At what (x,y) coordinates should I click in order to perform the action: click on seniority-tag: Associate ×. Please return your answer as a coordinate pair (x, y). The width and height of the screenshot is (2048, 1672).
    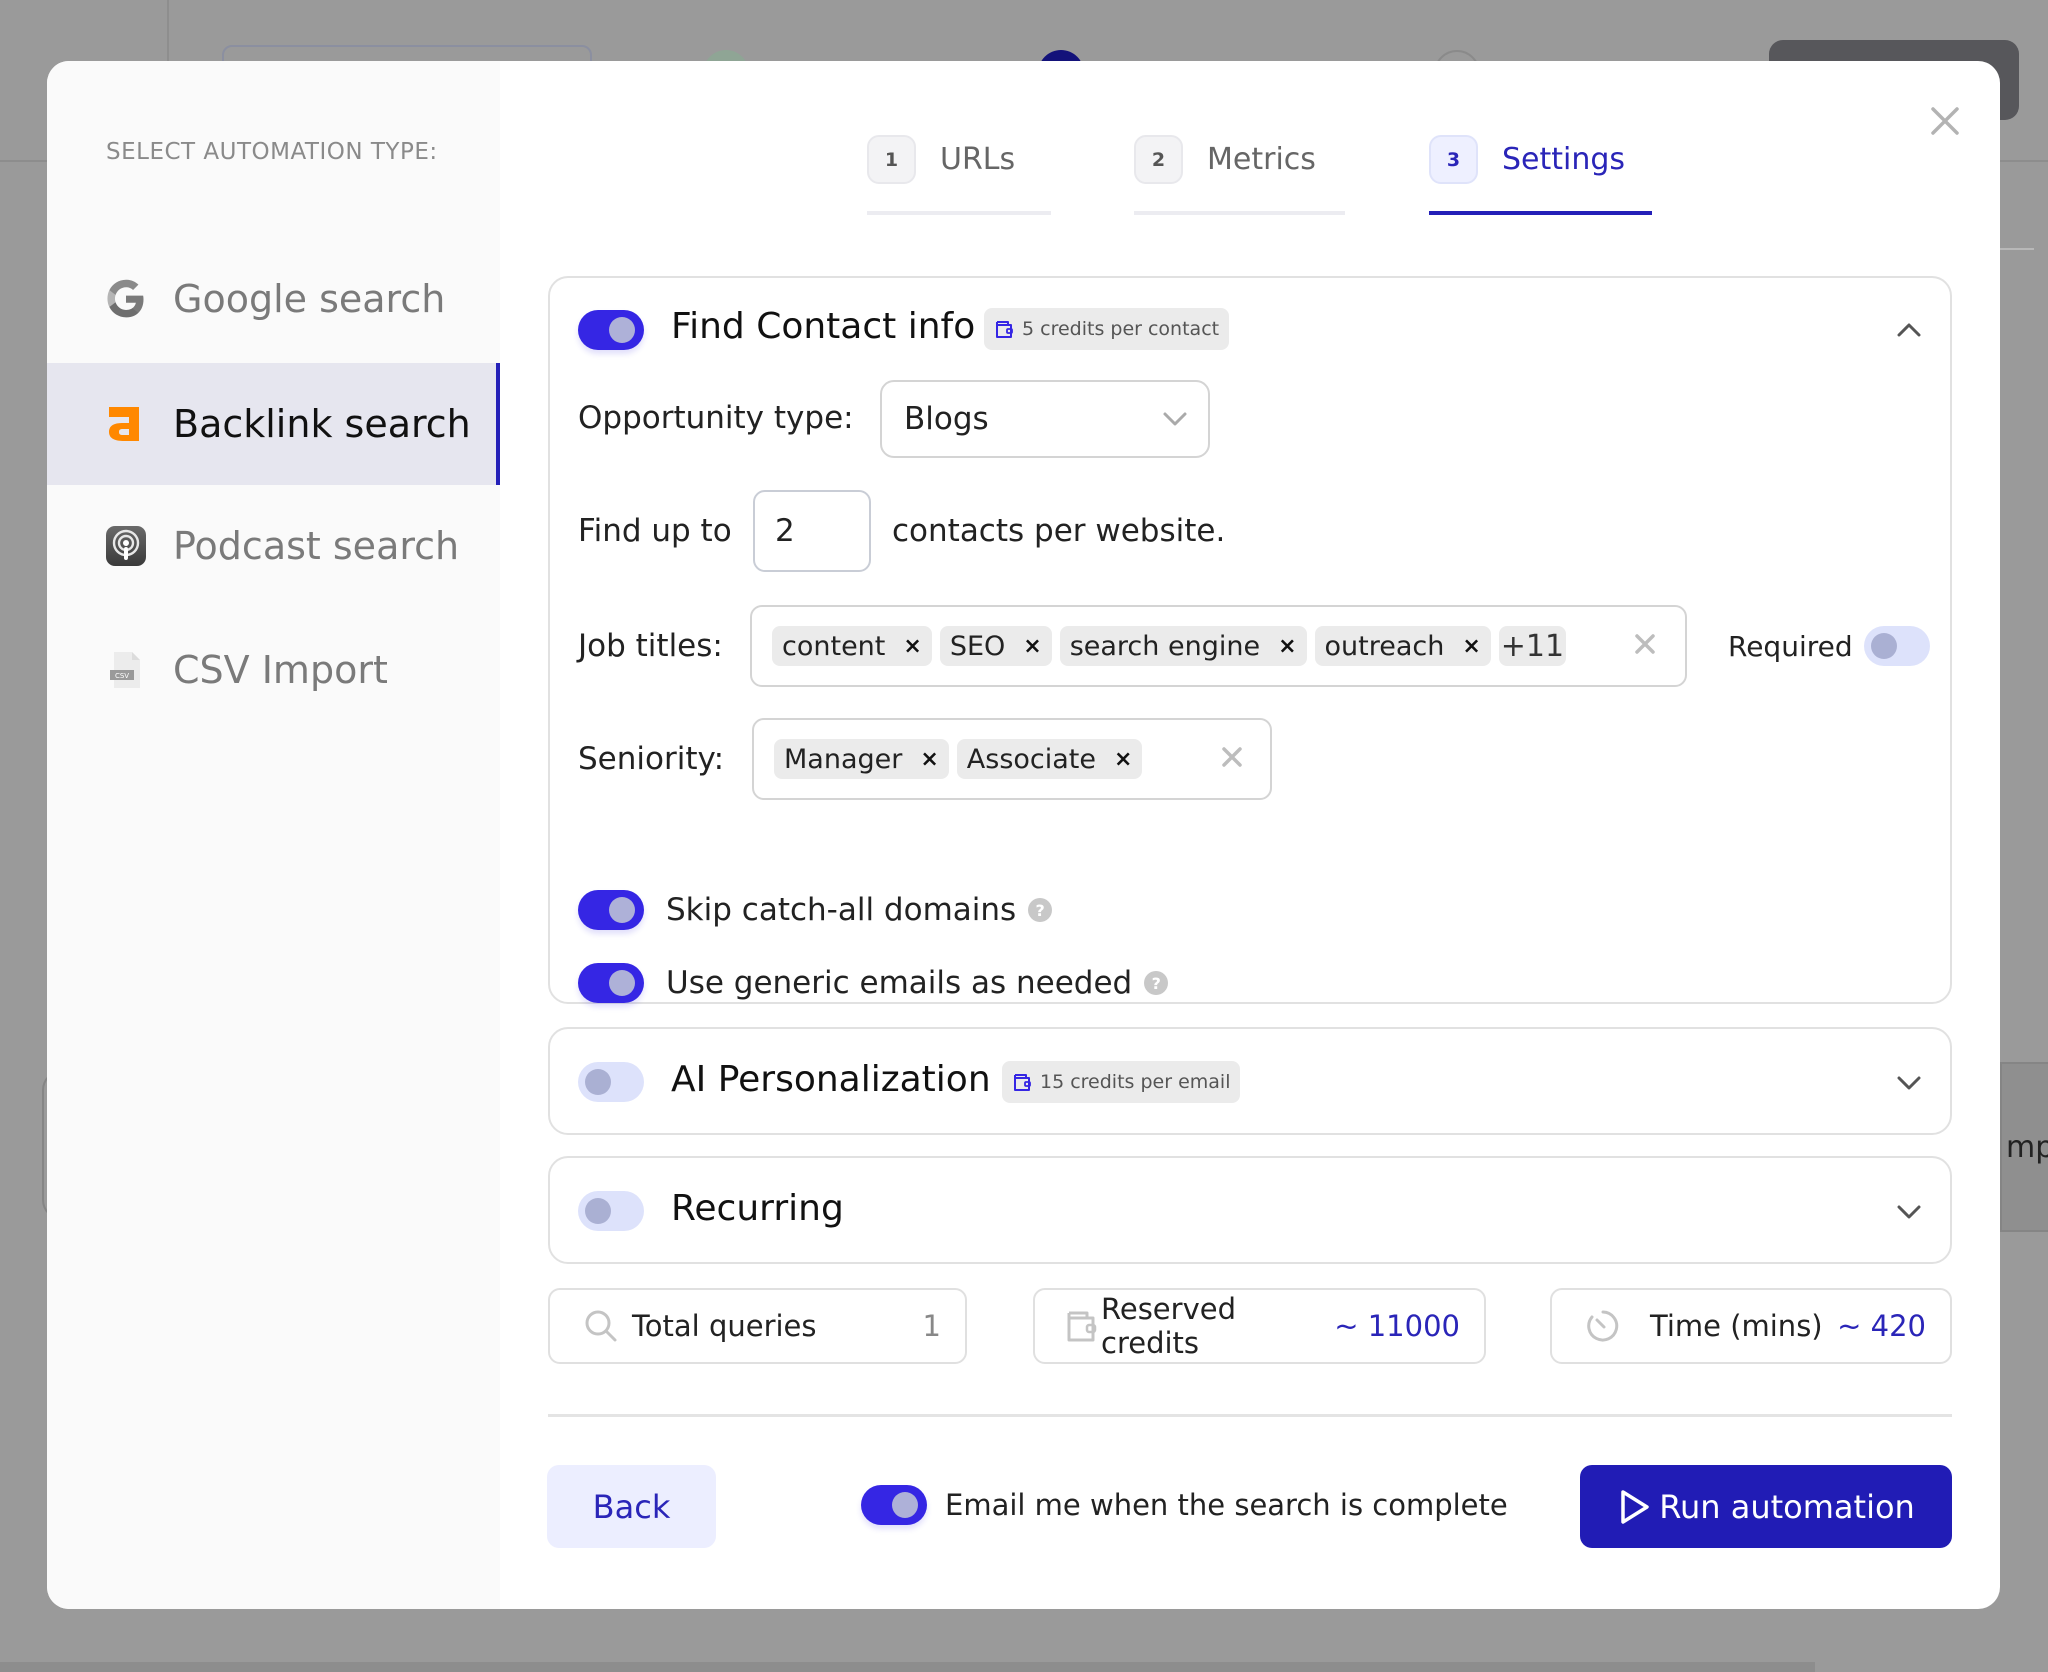
    Looking at the image, I should click on (1049, 759).